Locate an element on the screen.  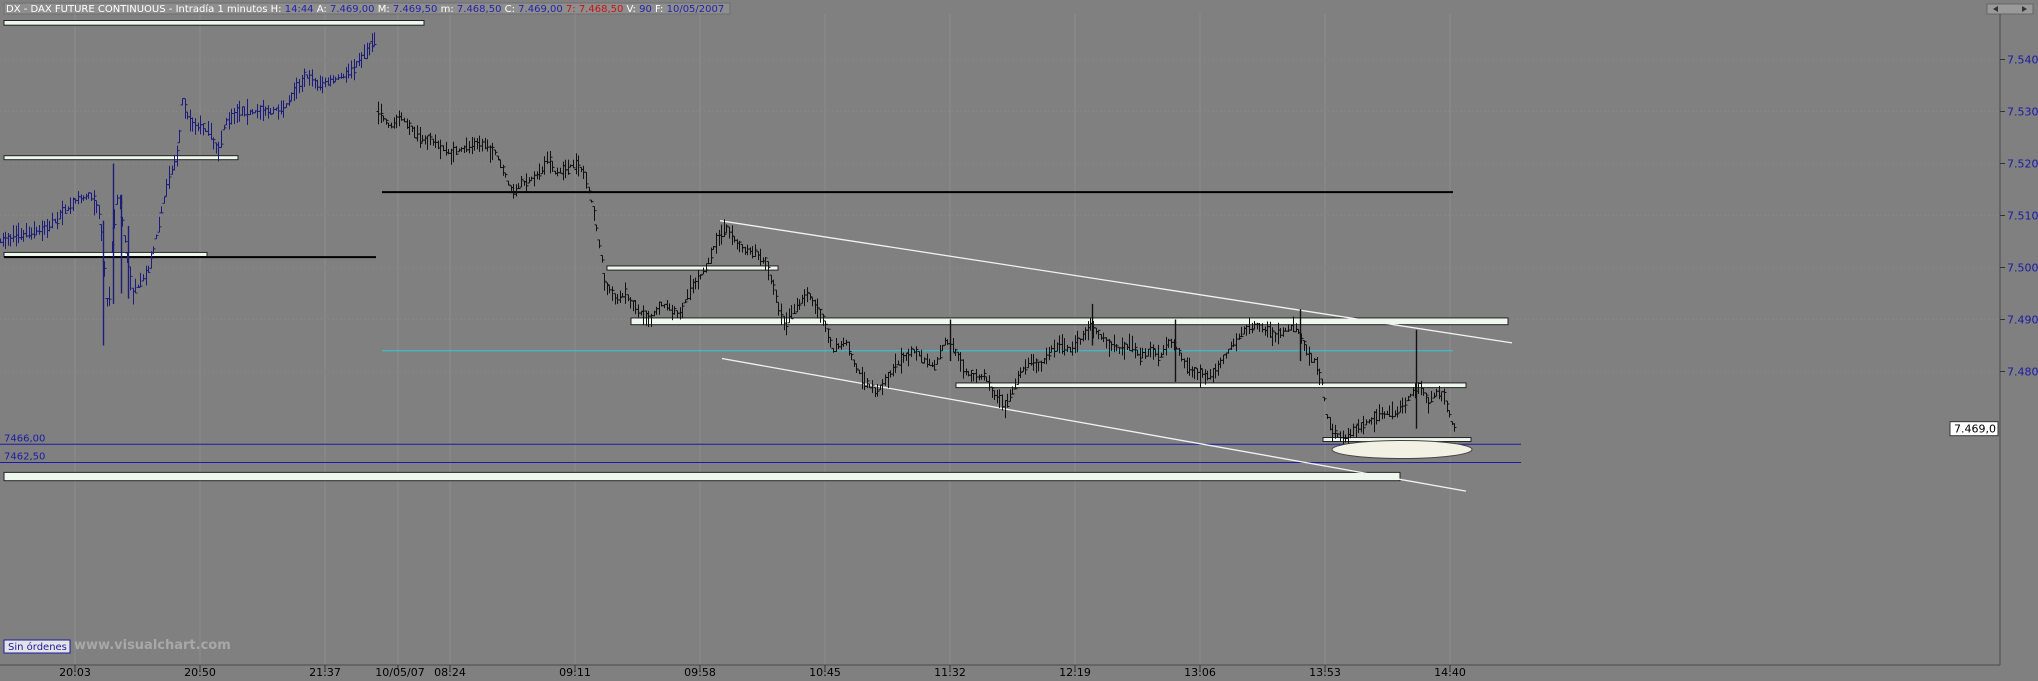
change-value: 7.468,50 is located at coordinates (601, 9).